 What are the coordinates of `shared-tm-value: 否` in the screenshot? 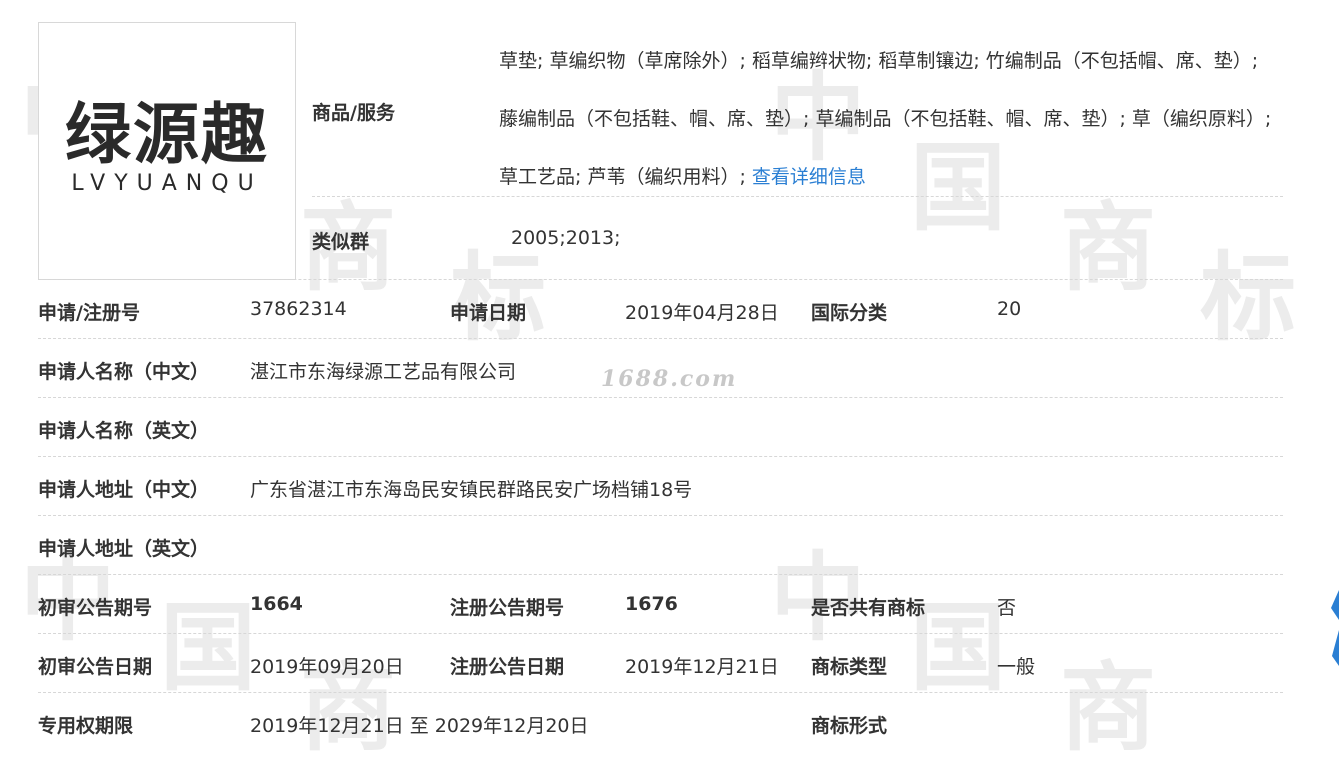 It's located at (1007, 608).